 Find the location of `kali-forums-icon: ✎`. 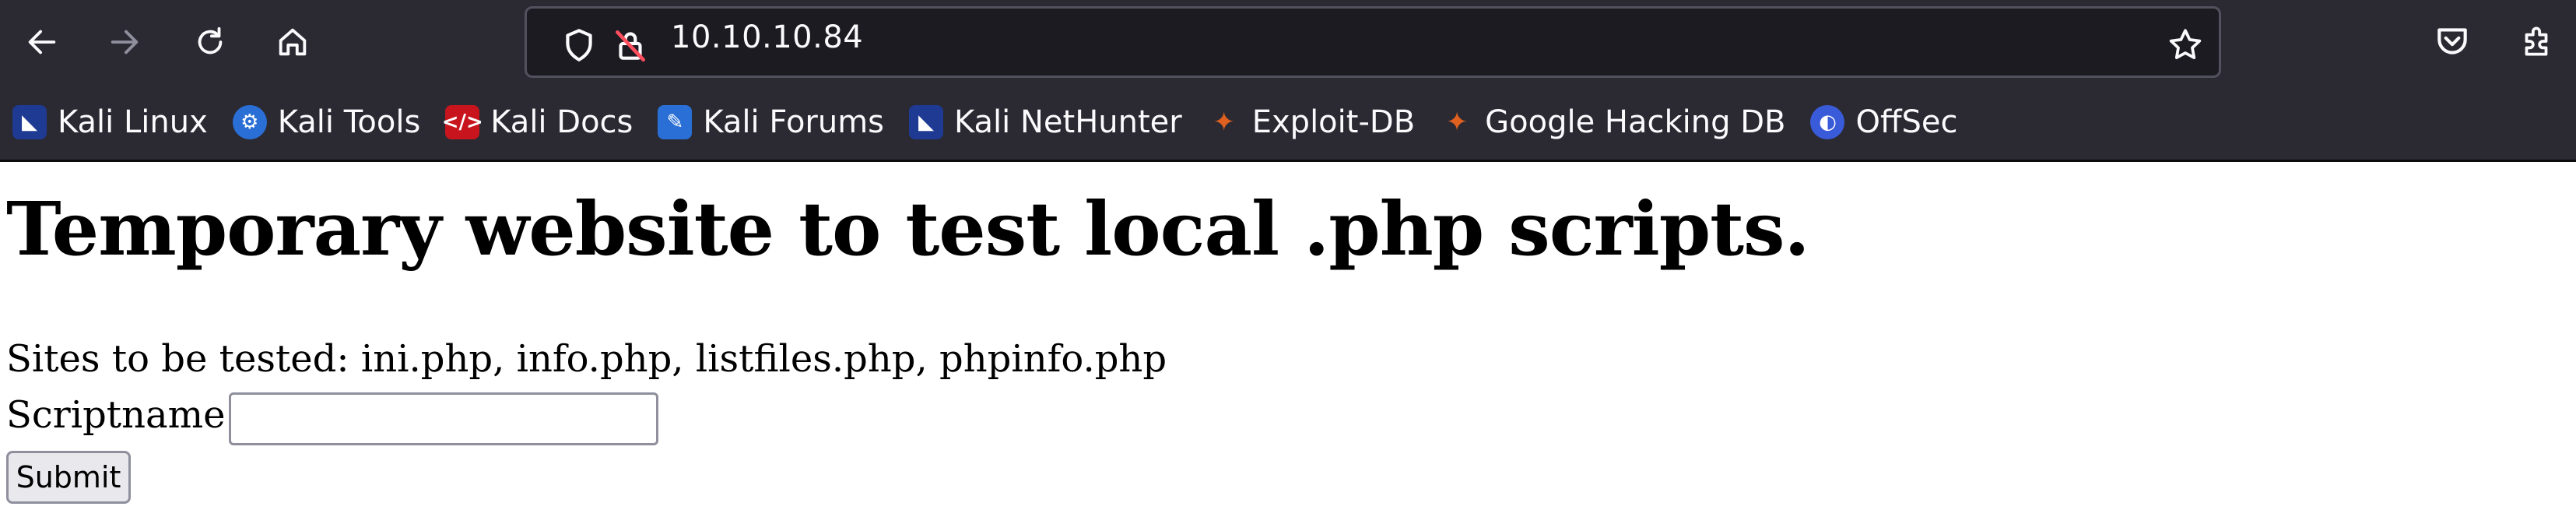

kali-forums-icon: ✎ is located at coordinates (676, 121).